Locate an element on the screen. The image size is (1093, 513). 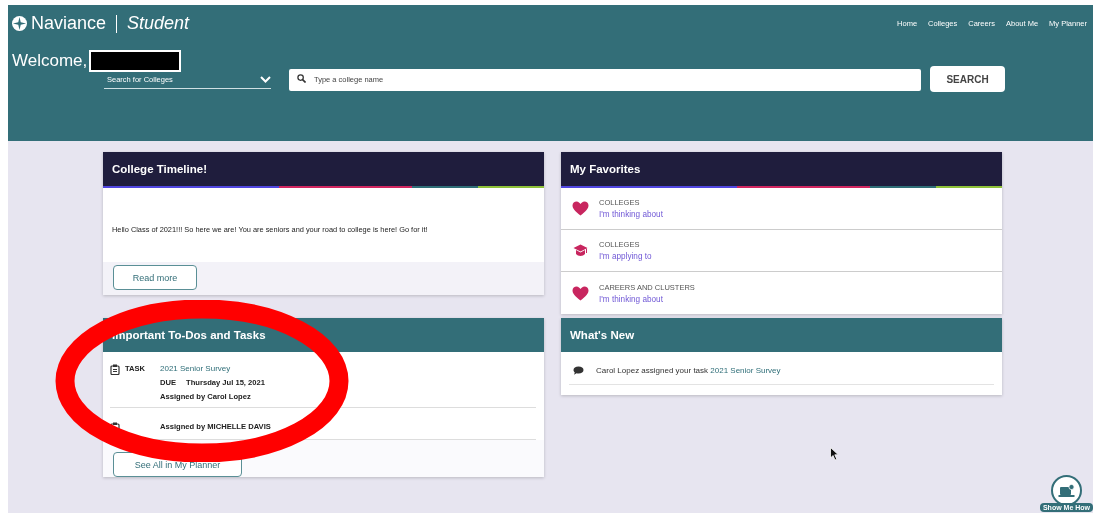
search-icon is located at coordinates (301, 78).